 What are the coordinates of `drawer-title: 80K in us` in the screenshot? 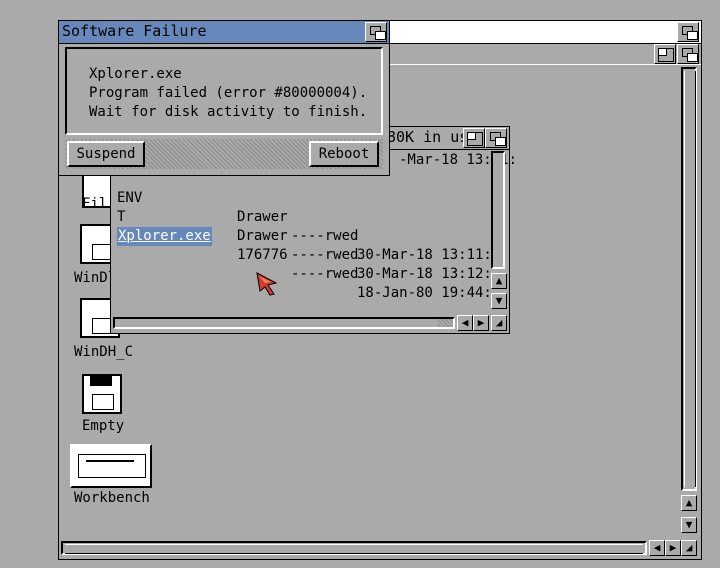 It's located at (428, 137).